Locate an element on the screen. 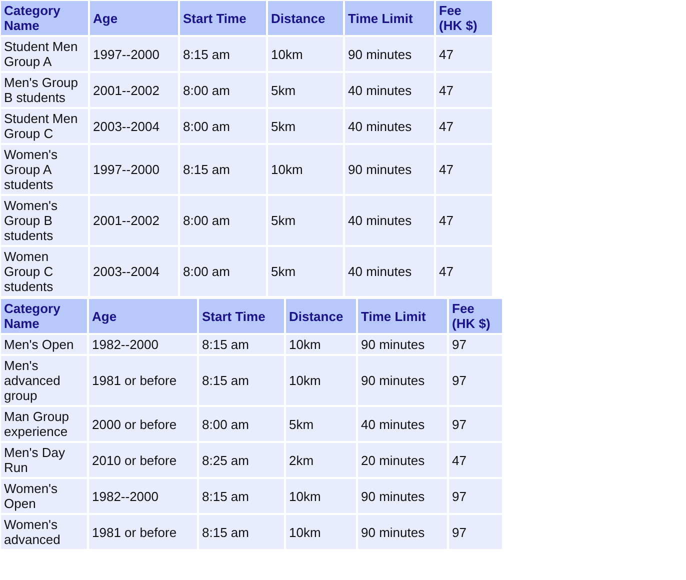  table-cell: Men's Day Run is located at coordinates (44, 460).